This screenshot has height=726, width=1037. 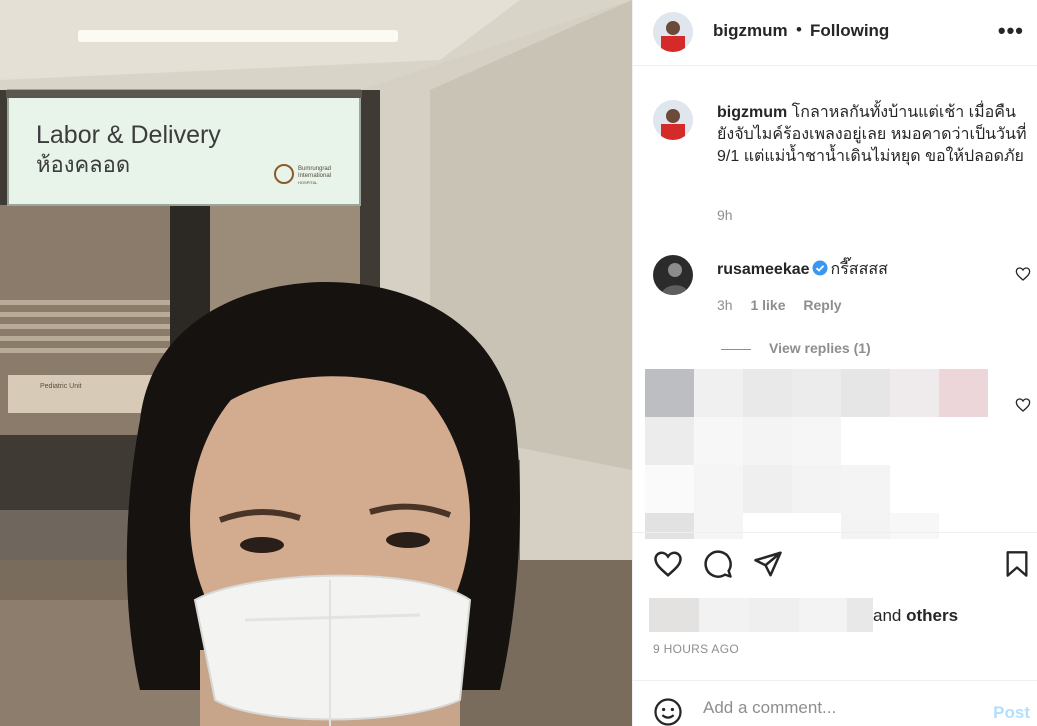 What do you see at coordinates (768, 564) in the screenshot?
I see `send-icon` at bounding box center [768, 564].